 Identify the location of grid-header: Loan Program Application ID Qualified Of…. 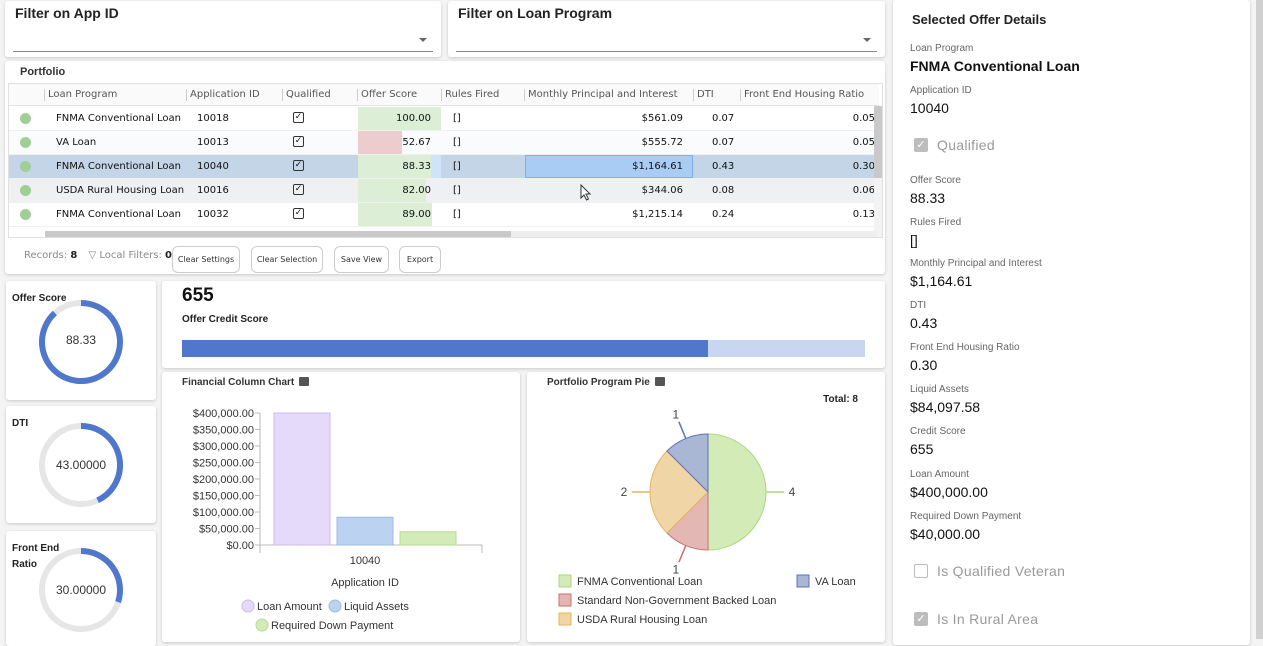
(444, 95).